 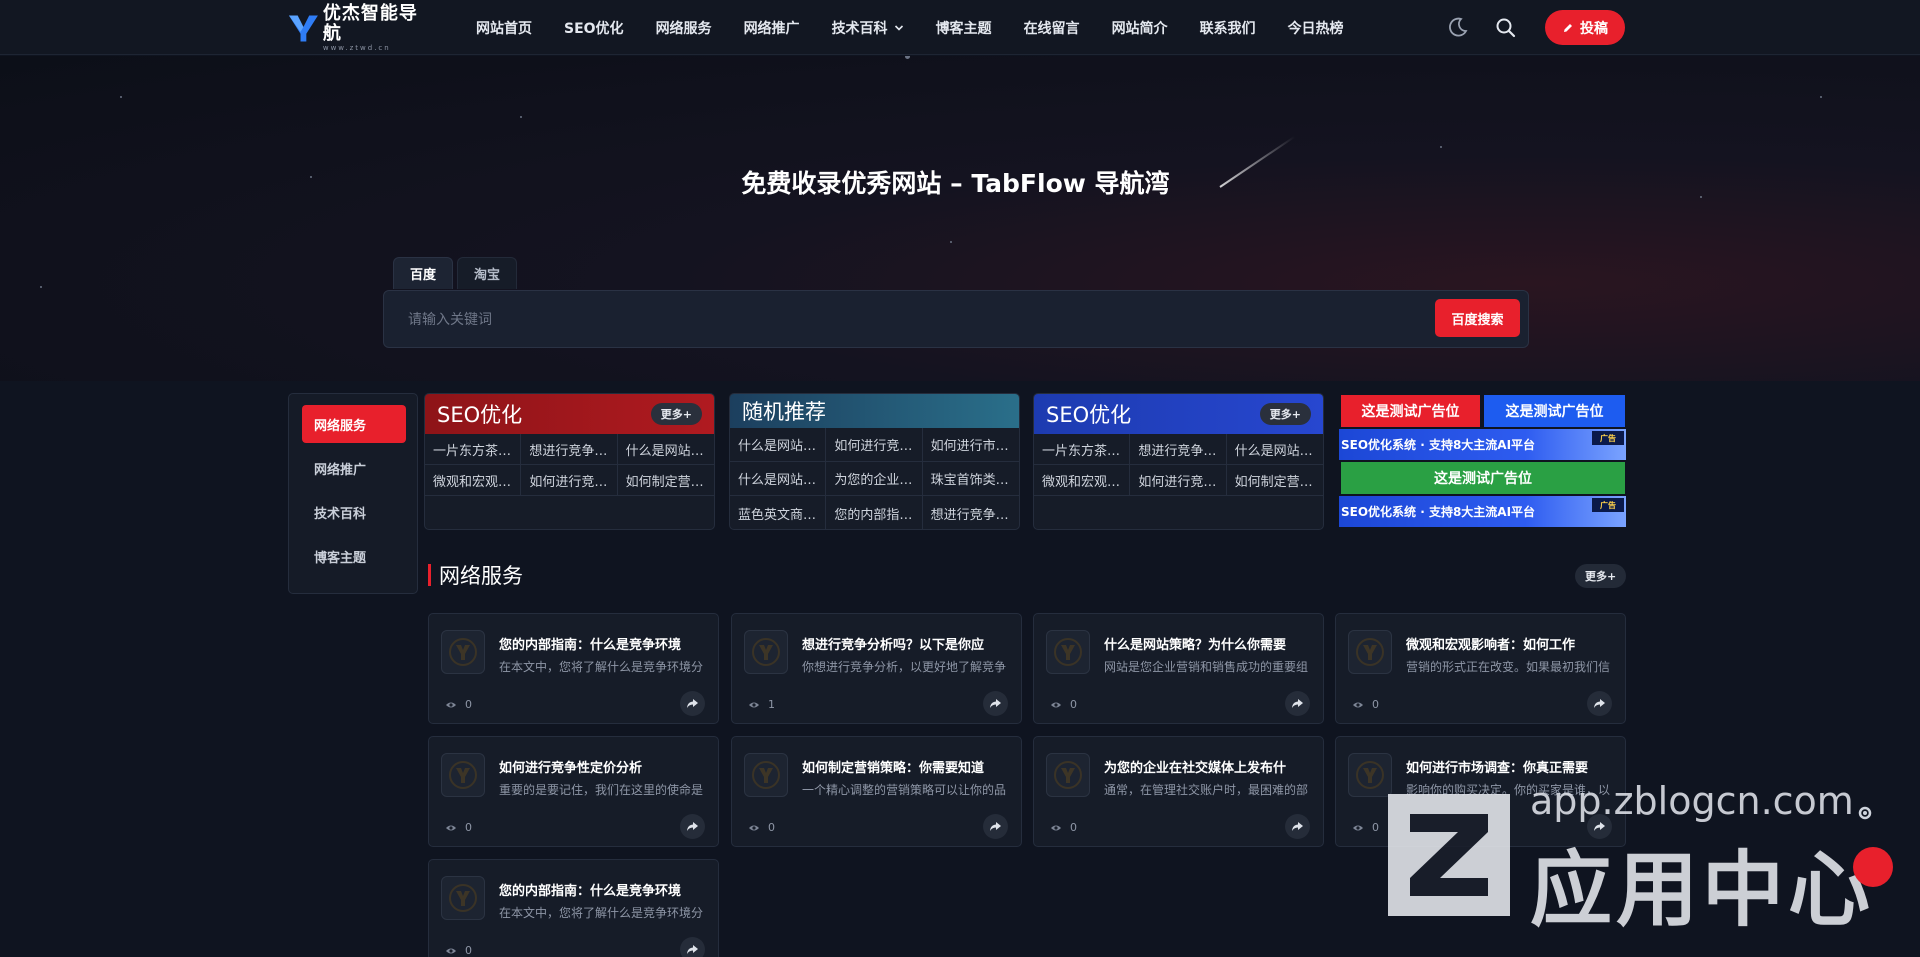 What do you see at coordinates (772, 28) in the screenshot?
I see `nav-network-promotion: 网络推广` at bounding box center [772, 28].